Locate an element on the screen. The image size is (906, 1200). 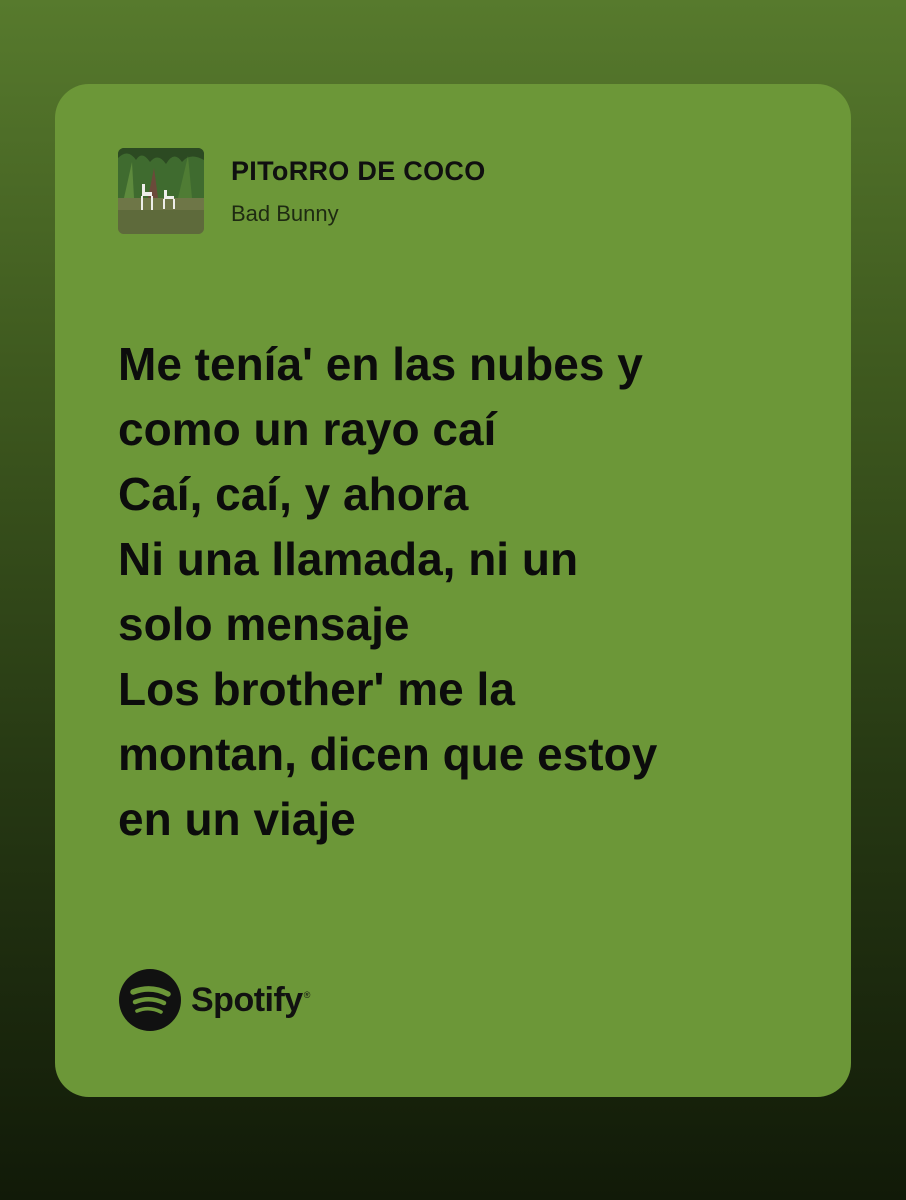
lyric-line: Los brother' me la is located at coordinates (316, 689).